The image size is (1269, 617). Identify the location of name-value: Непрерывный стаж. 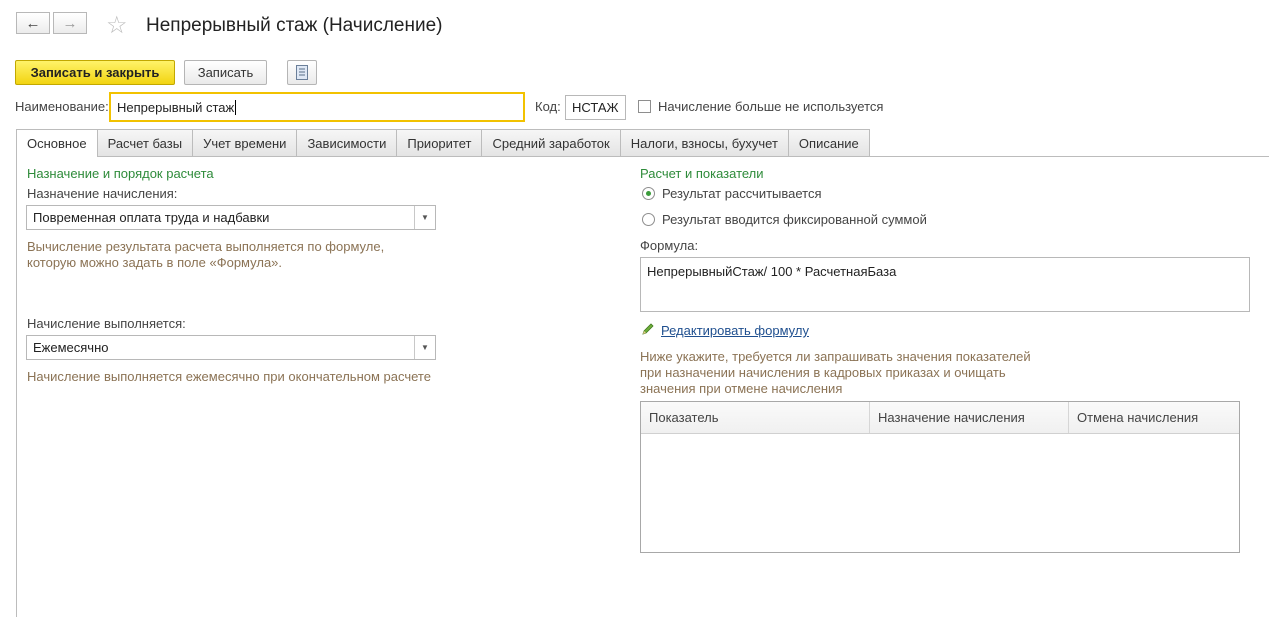
(176, 107).